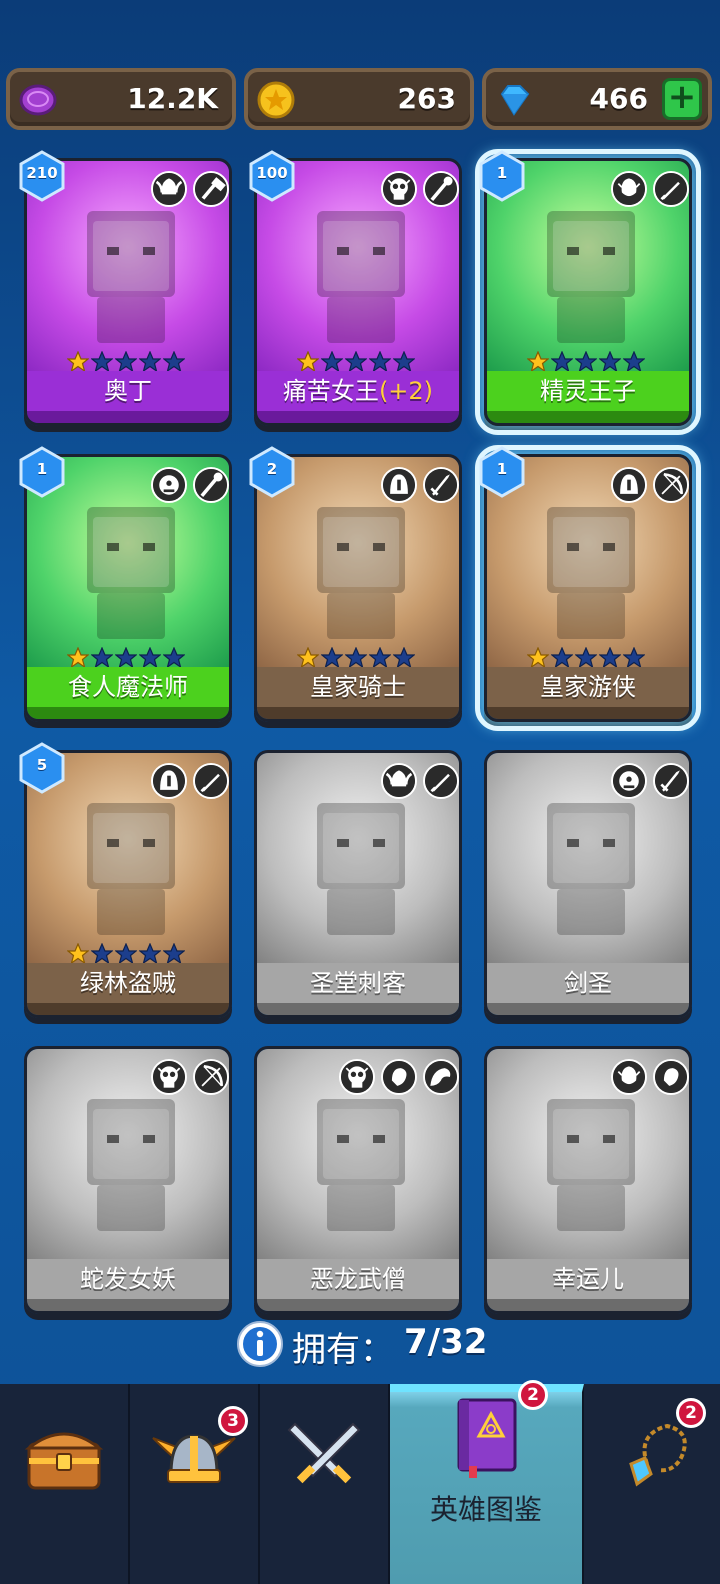  I want to click on level-badge: 5, so click(42, 768).